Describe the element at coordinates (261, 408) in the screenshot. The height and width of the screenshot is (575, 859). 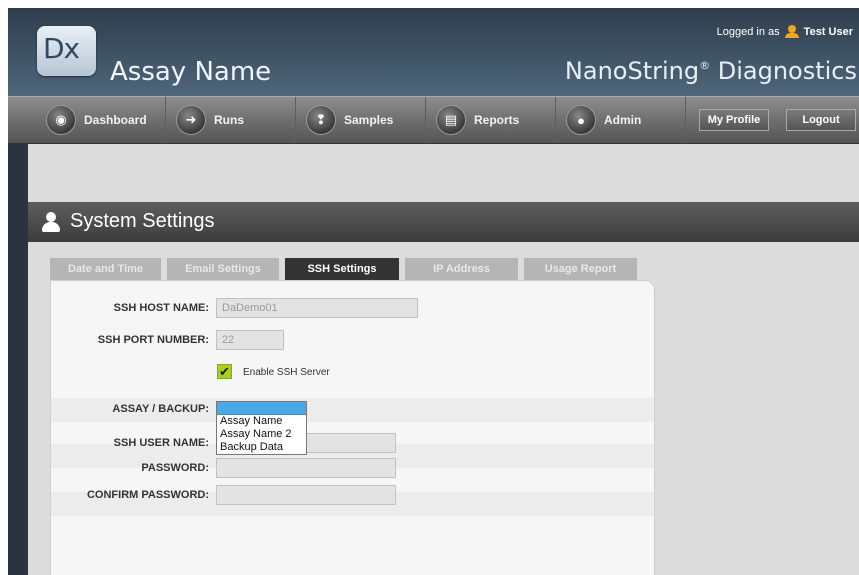
I see `dropdown-selected-row` at that location.